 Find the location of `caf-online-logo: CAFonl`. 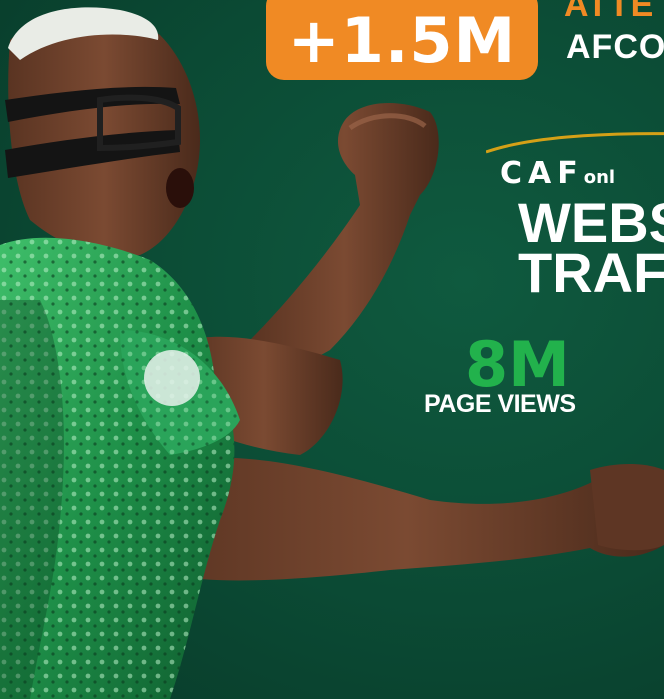

caf-online-logo: CAFonl is located at coordinates (557, 173).